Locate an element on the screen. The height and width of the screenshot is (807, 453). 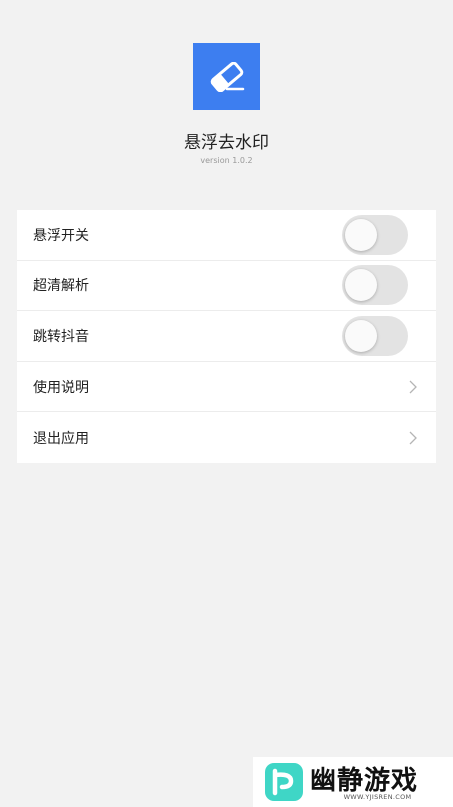
eraser-icon is located at coordinates (227, 76).